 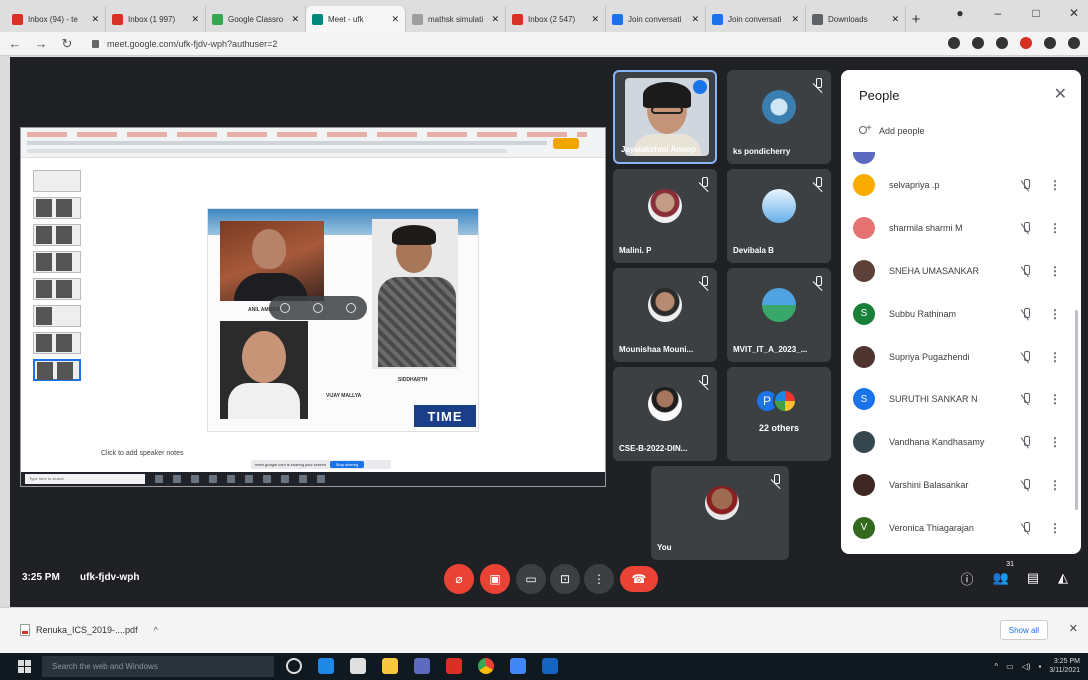 I want to click on download-item: Renuka_ICS_2019-....pdf ^, so click(x=89, y=630).